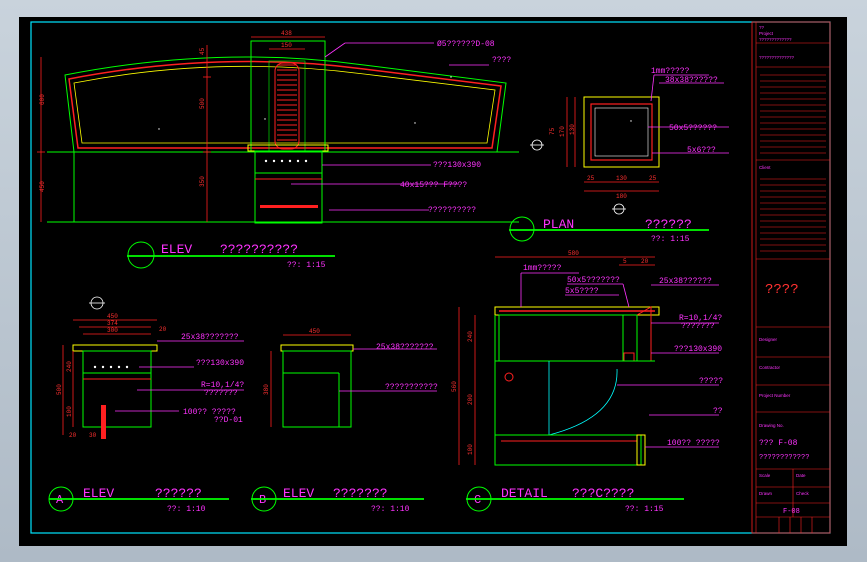  Describe the element at coordinates (360, 493) in the screenshot. I see `elev-b-subtitle: ???????` at that location.